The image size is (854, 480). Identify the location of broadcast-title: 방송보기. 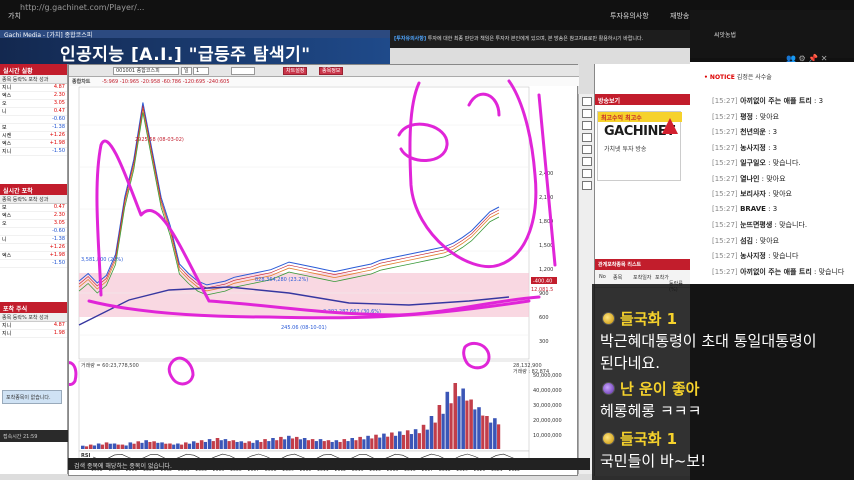
(642, 99).